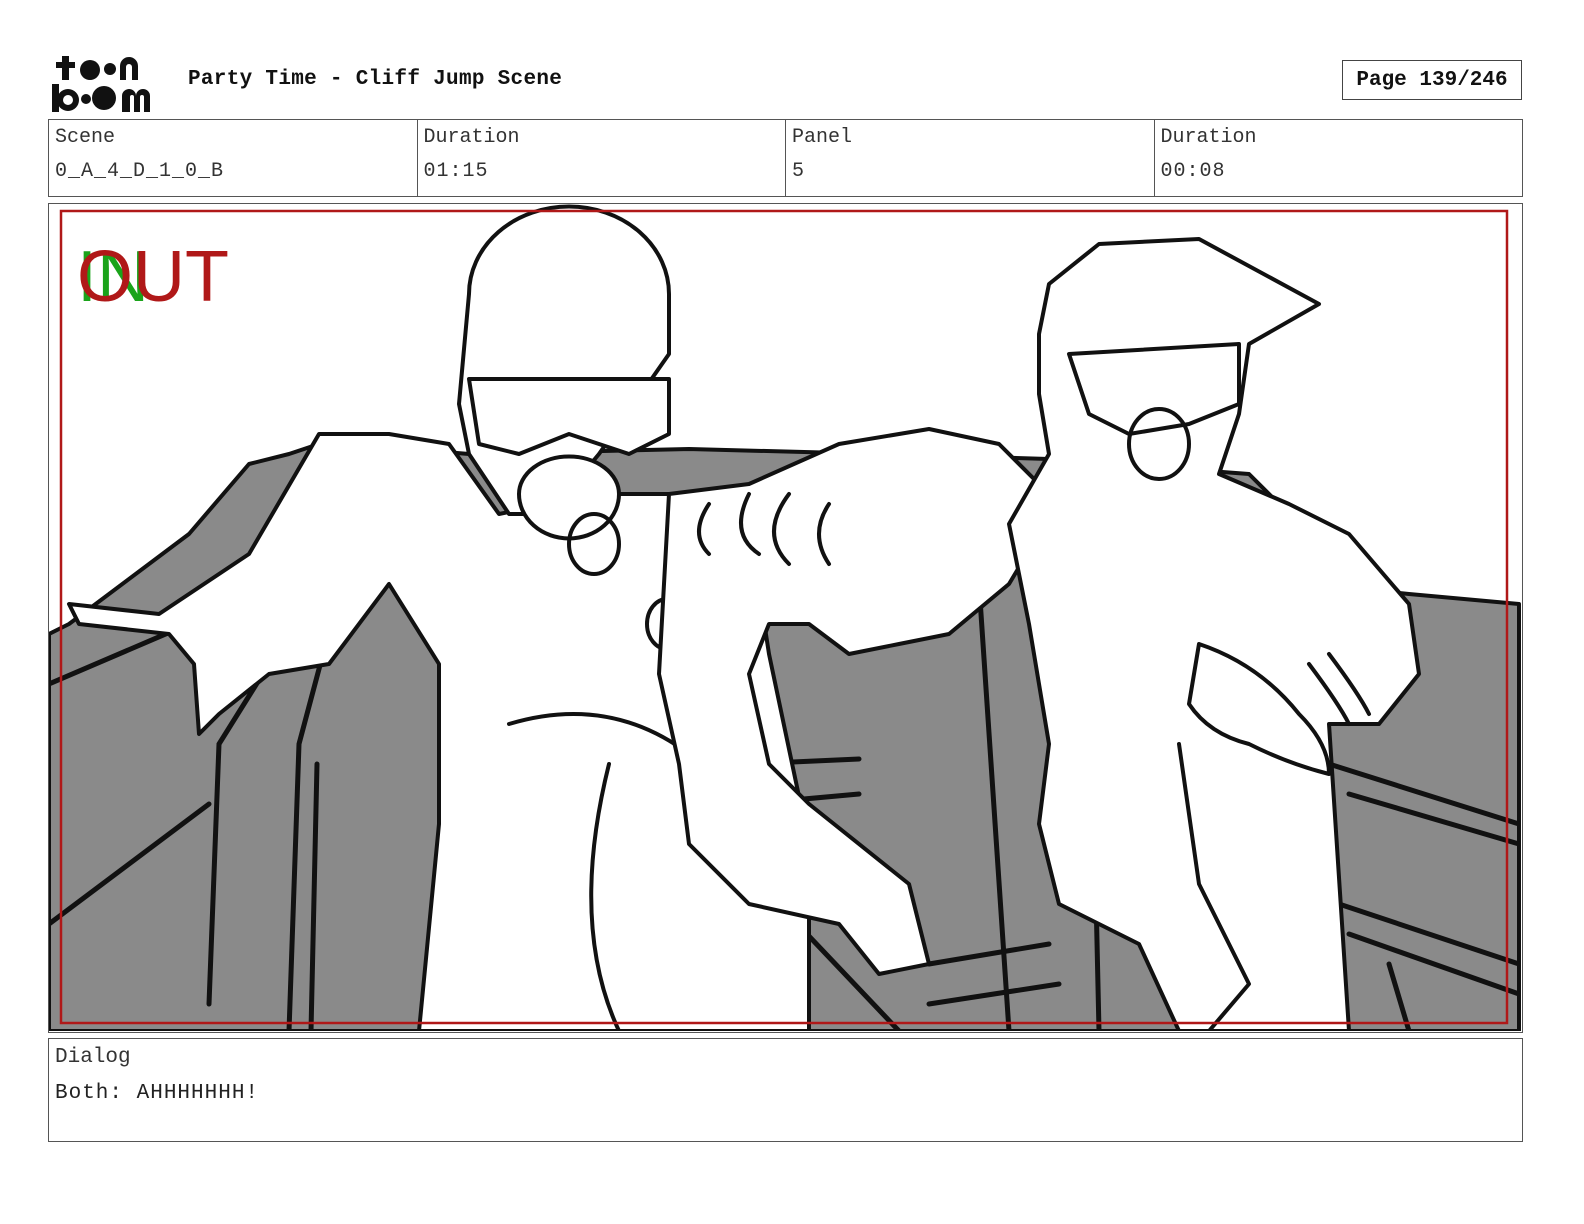 The height and width of the screenshot is (1224, 1584). Describe the element at coordinates (1193, 171) in the screenshot. I see `panel-duration-value: 00:08` at that location.